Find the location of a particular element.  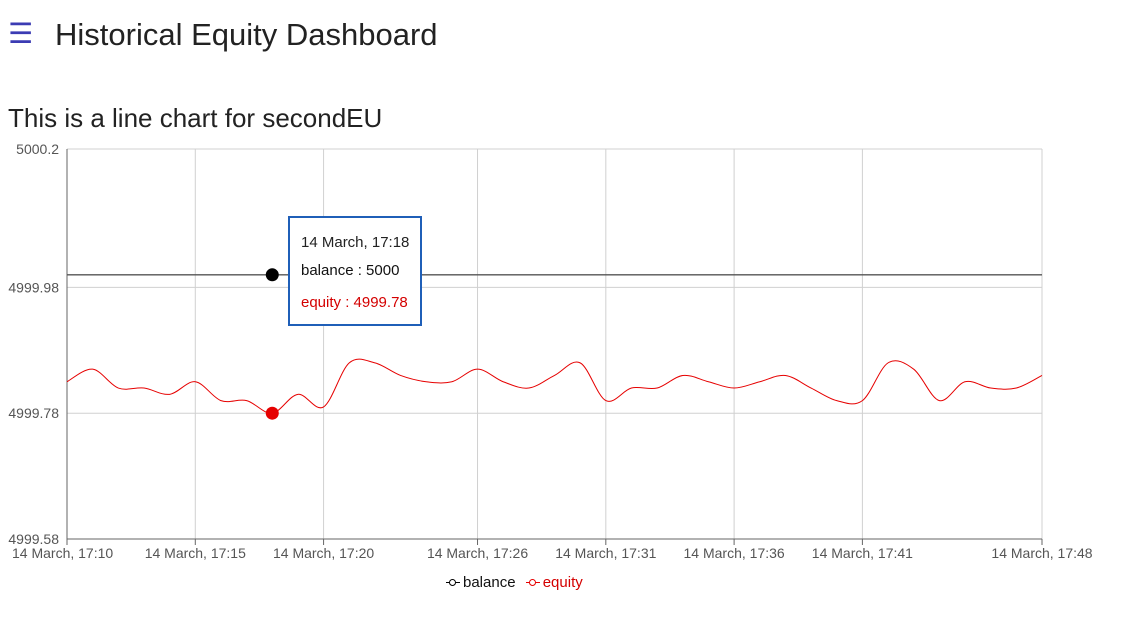

x-tick-label: 14 March, 17:48 is located at coordinates (1041, 553).